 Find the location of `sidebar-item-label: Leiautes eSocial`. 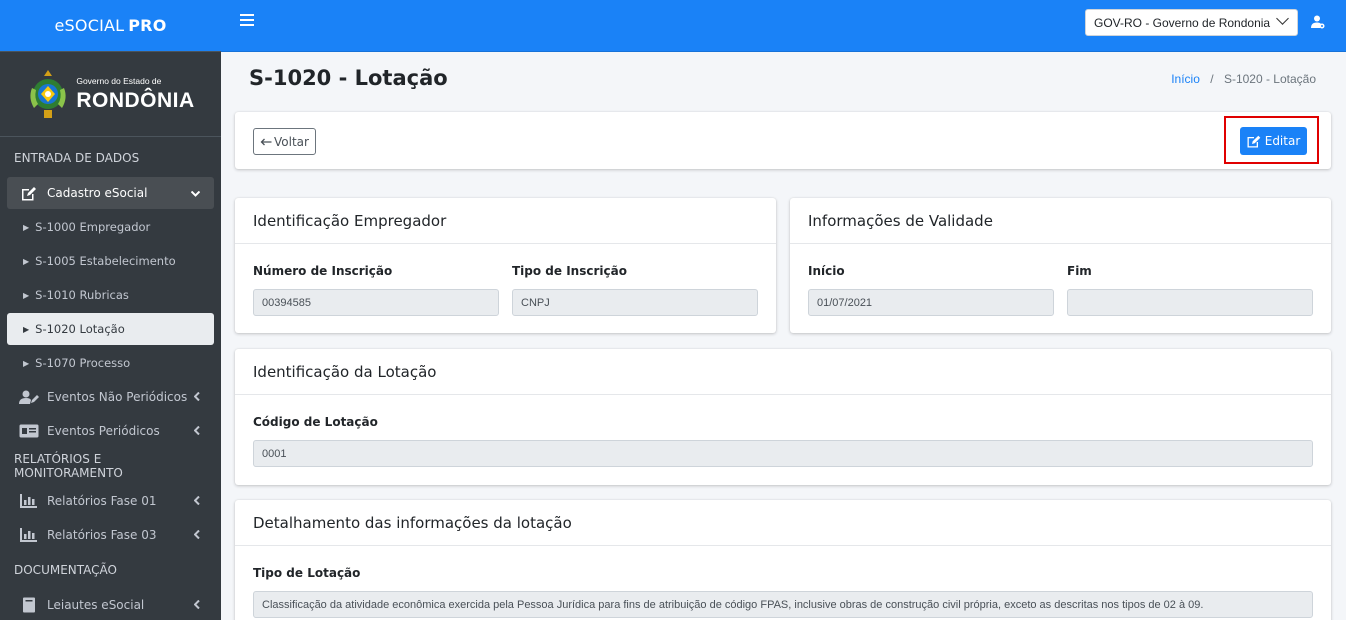

sidebar-item-label: Leiautes eSocial is located at coordinates (96, 605).